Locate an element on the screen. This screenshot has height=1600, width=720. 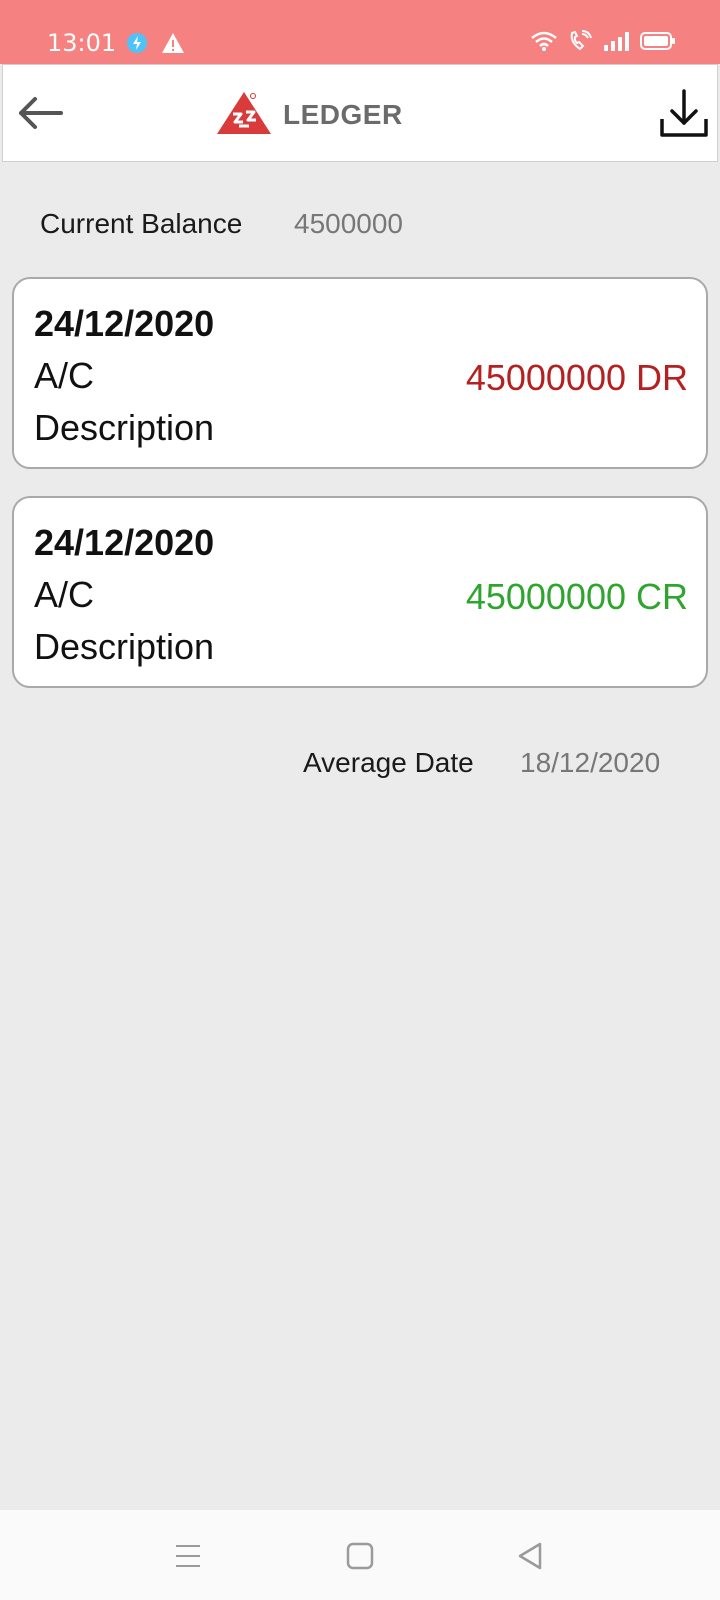
home-icon is located at coordinates (360, 1556).